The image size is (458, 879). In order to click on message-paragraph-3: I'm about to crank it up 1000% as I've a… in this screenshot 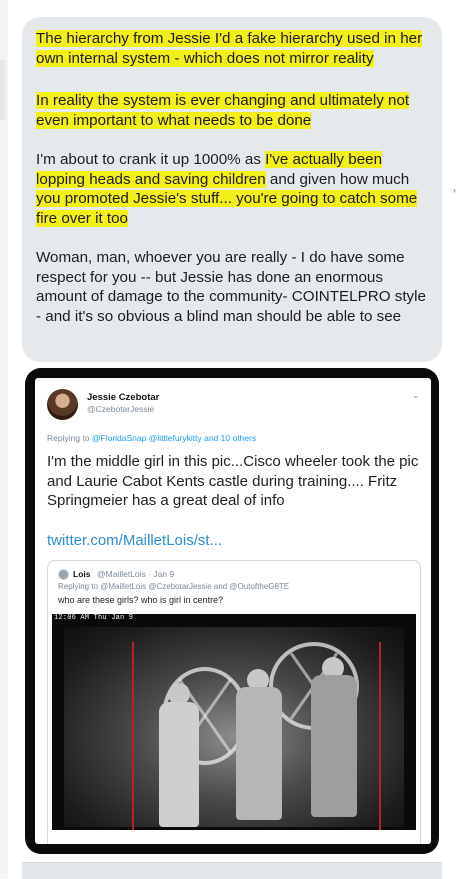, I will do `click(227, 189)`.